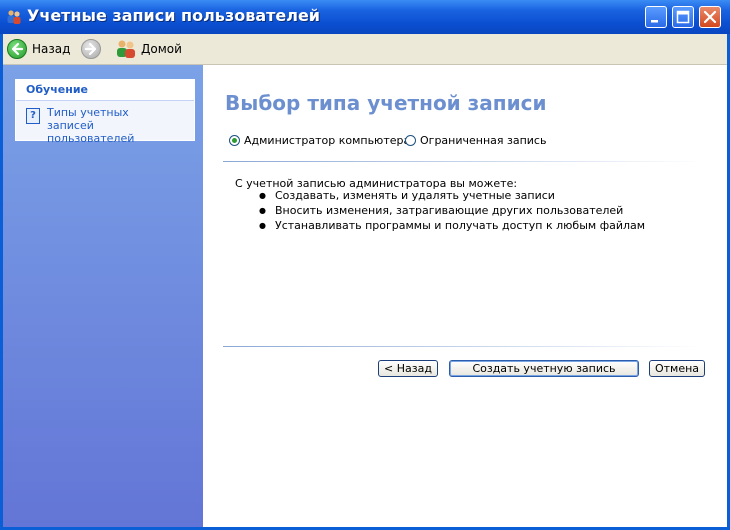 The image size is (730, 530). What do you see at coordinates (365, 17) in the screenshot?
I see `title-bar: Учетные записи пользователей` at bounding box center [365, 17].